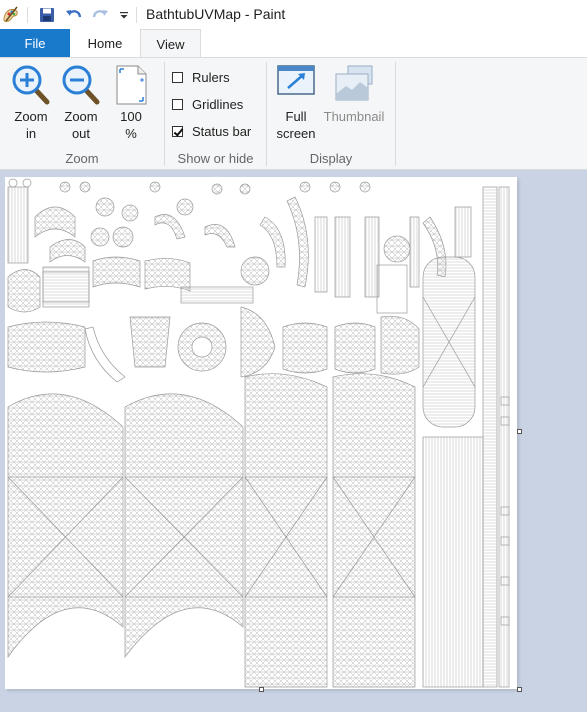  I want to click on group-separator, so click(395, 114).